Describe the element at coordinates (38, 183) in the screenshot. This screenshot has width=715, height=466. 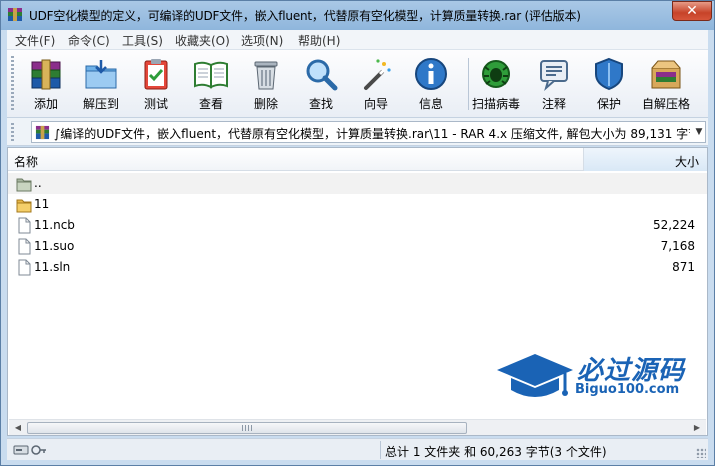
I see `file-name: ..` at that location.